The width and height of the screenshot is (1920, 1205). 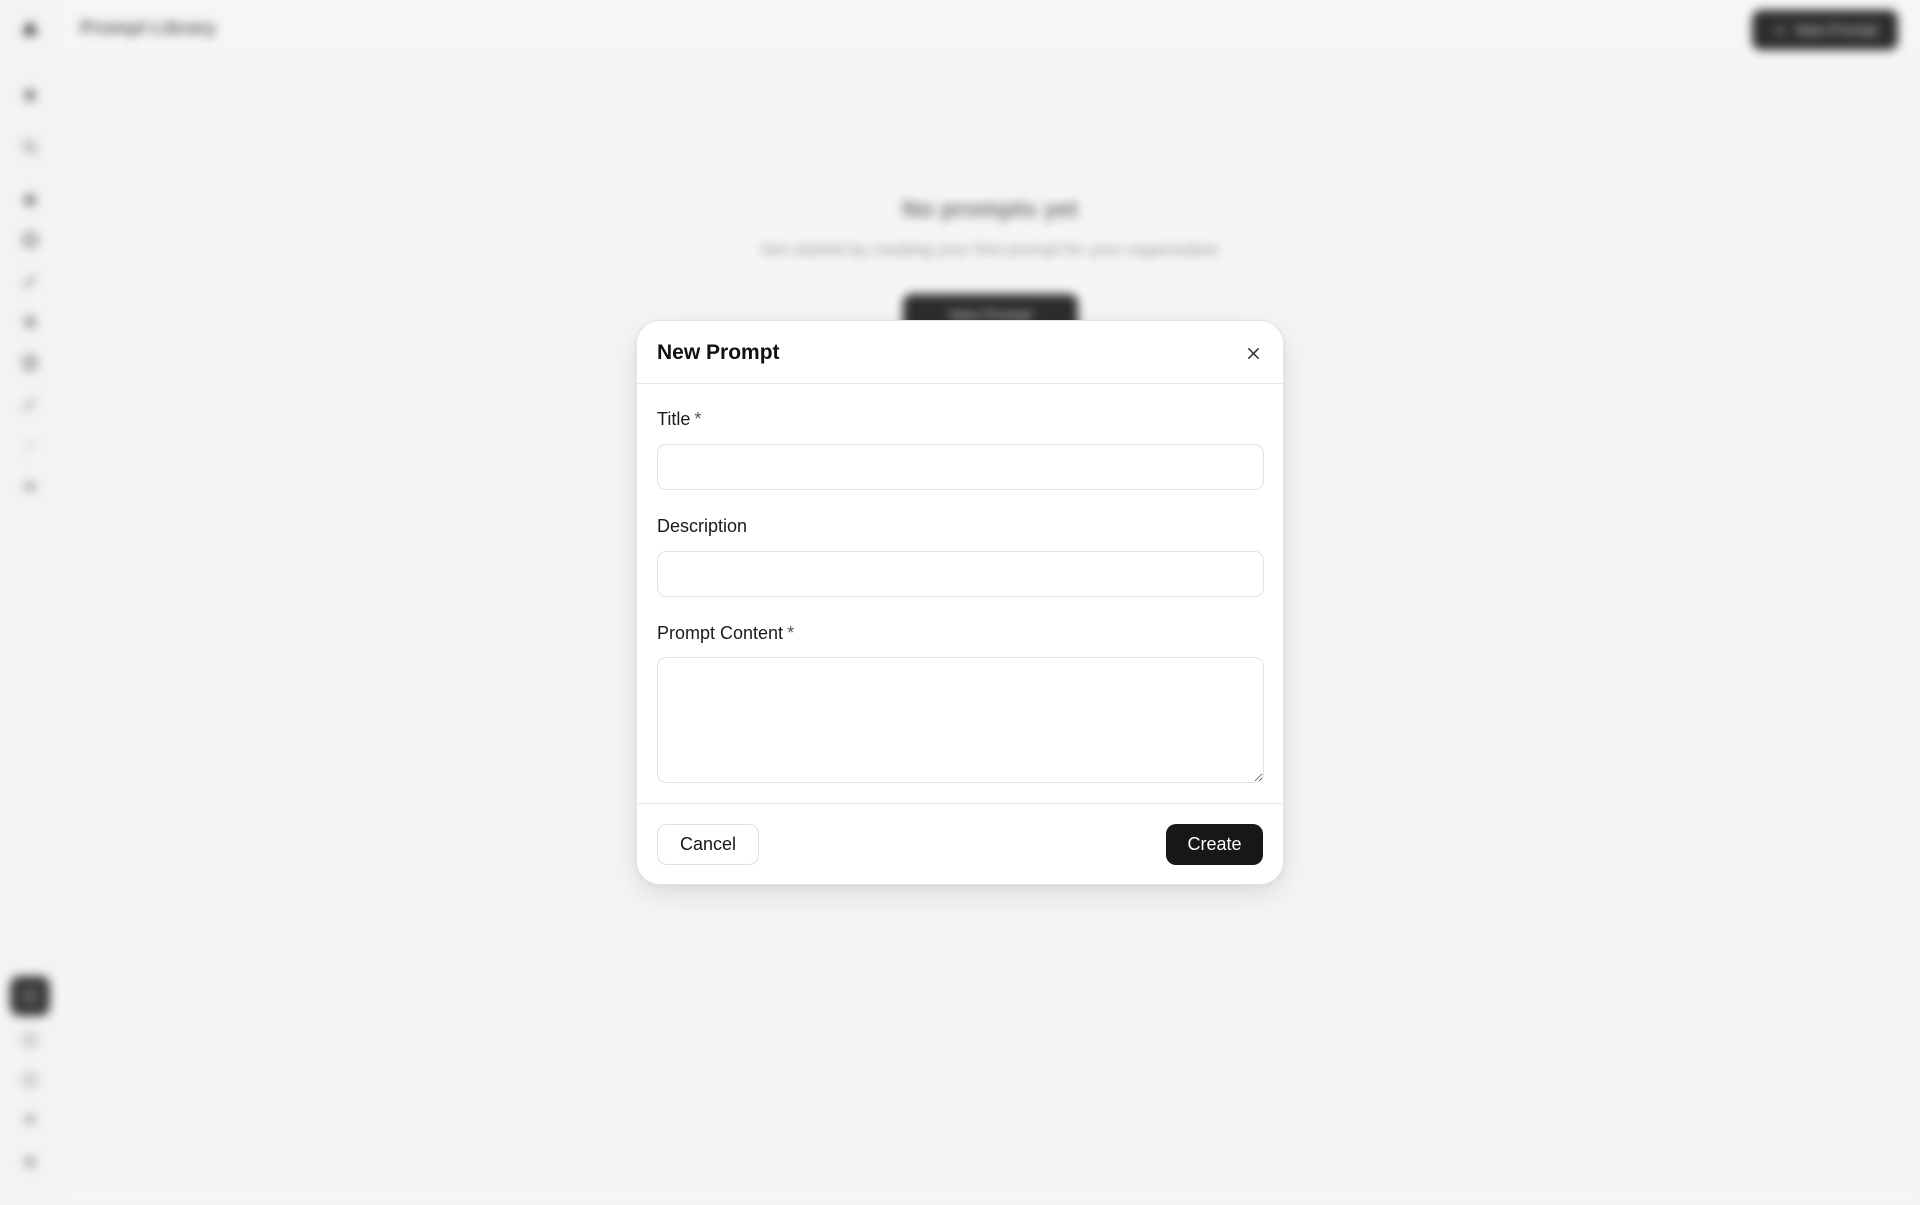 I want to click on description-label-text: Description, so click(x=702, y=526).